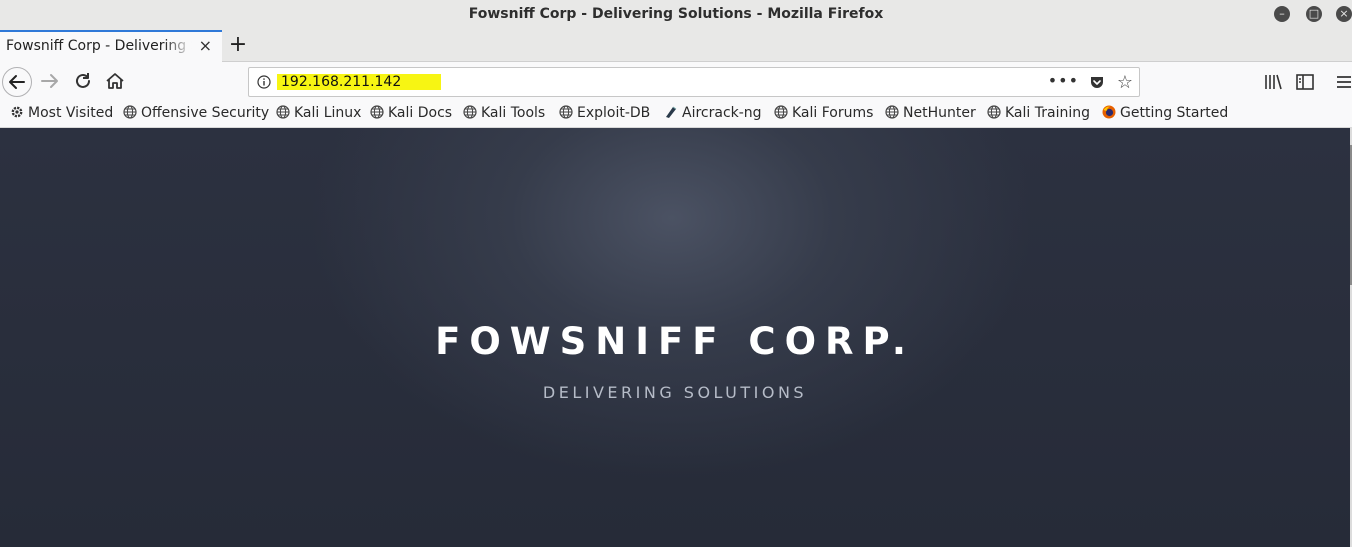 The image size is (1352, 547). Describe the element at coordinates (1343, 82) in the screenshot. I see `menu-icon` at that location.